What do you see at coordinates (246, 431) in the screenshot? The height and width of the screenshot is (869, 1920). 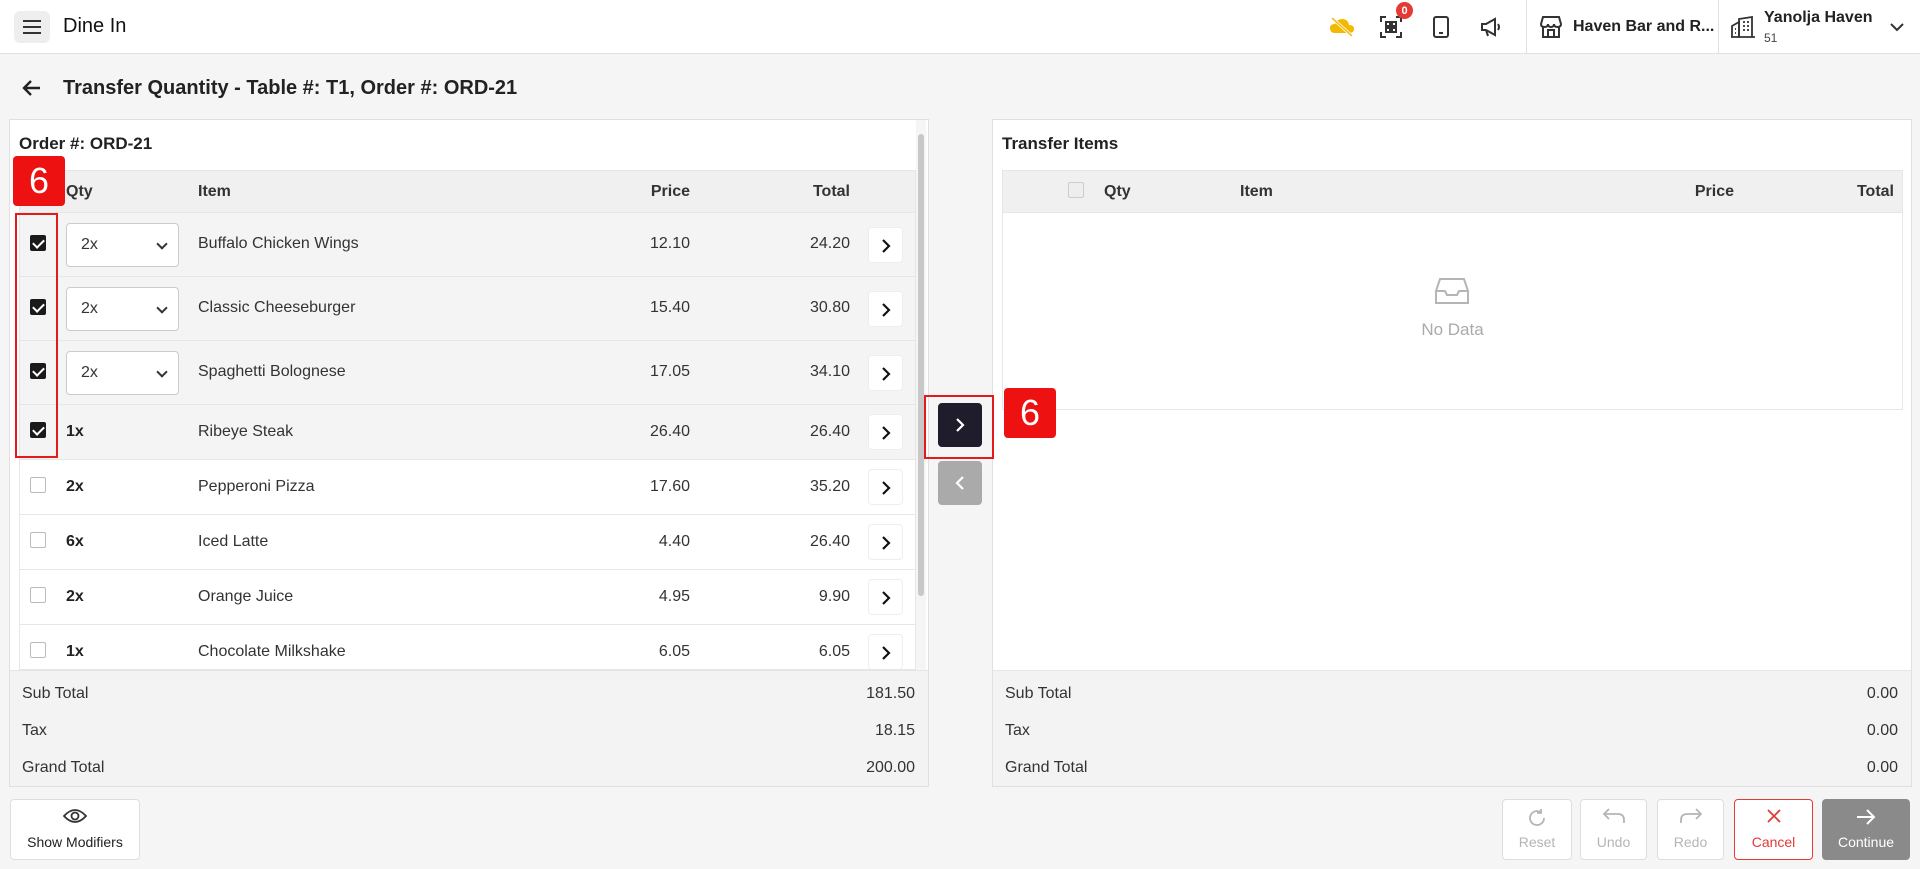 I see `item-name: Ribeye Steak` at bounding box center [246, 431].